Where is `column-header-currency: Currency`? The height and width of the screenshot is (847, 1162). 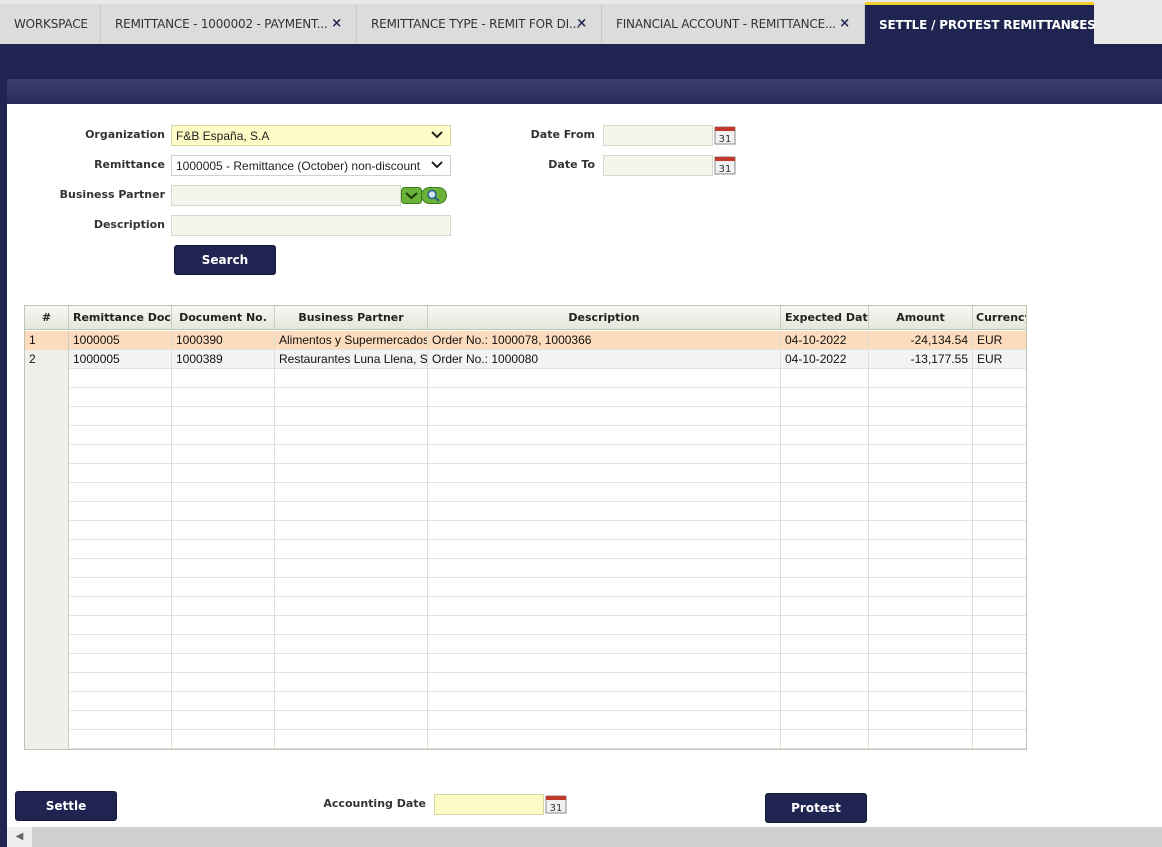 column-header-currency: Currency is located at coordinates (999, 318).